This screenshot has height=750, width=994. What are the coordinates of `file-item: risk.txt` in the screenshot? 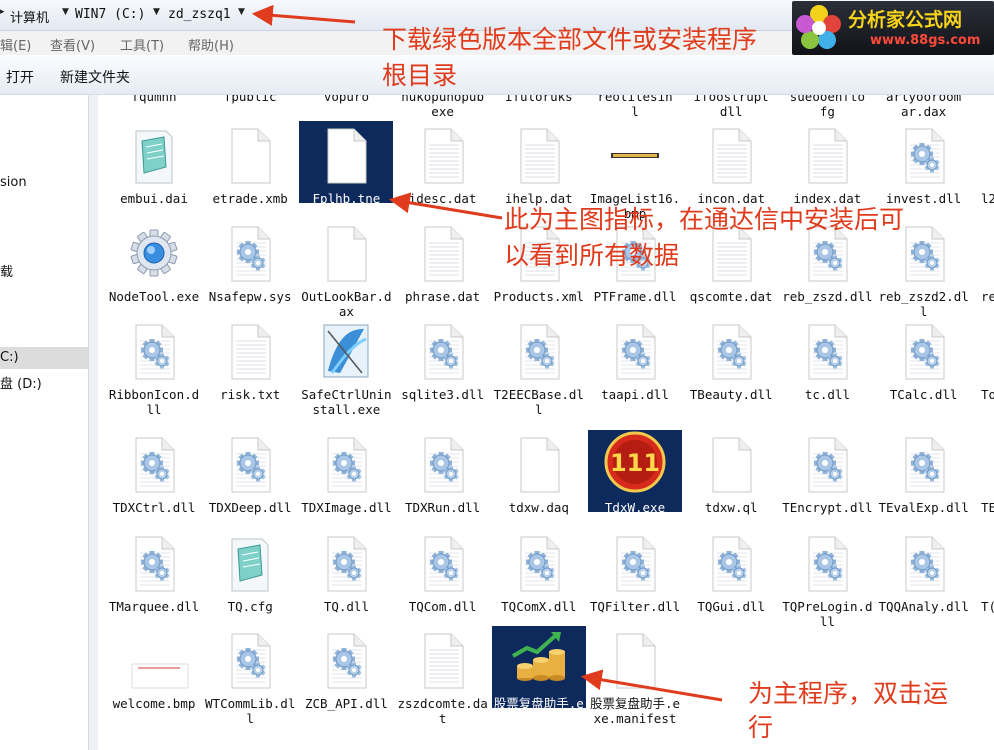 It's located at (250, 378).